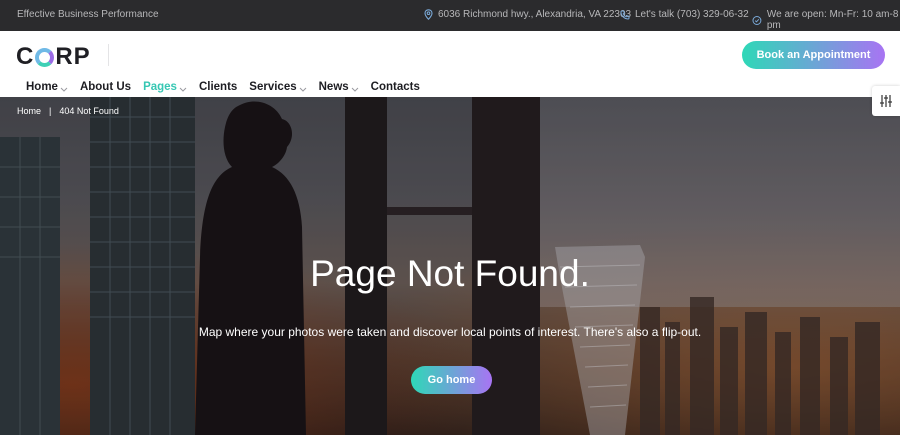 Image resolution: width=900 pixels, height=435 pixels. I want to click on map-pin-icon, so click(428, 14).